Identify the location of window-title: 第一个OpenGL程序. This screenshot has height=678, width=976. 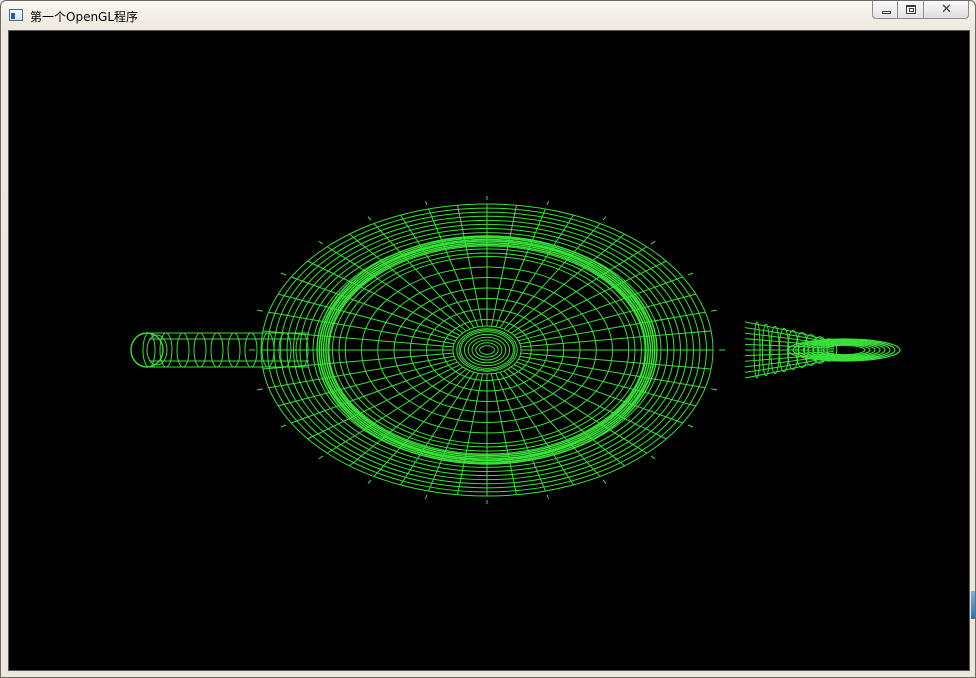
(84, 17).